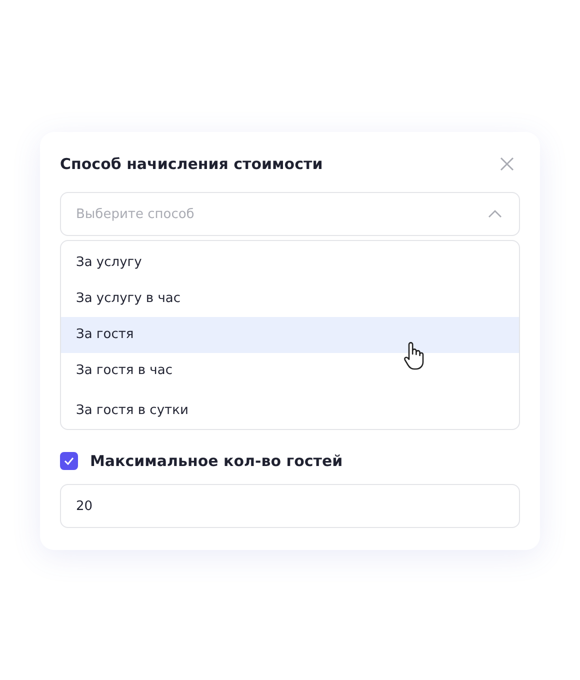 The height and width of the screenshot is (680, 580). I want to click on dialog-title: Способ начисления стоимости, so click(191, 164).